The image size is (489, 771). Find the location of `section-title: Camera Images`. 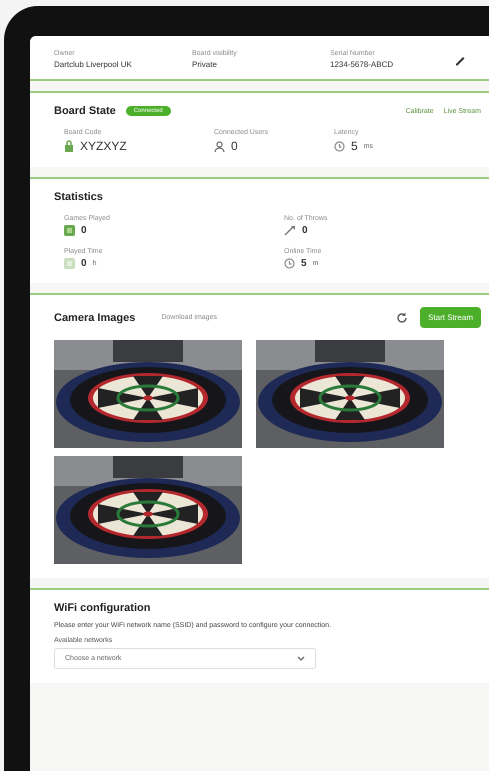

section-title: Camera Images is located at coordinates (95, 318).